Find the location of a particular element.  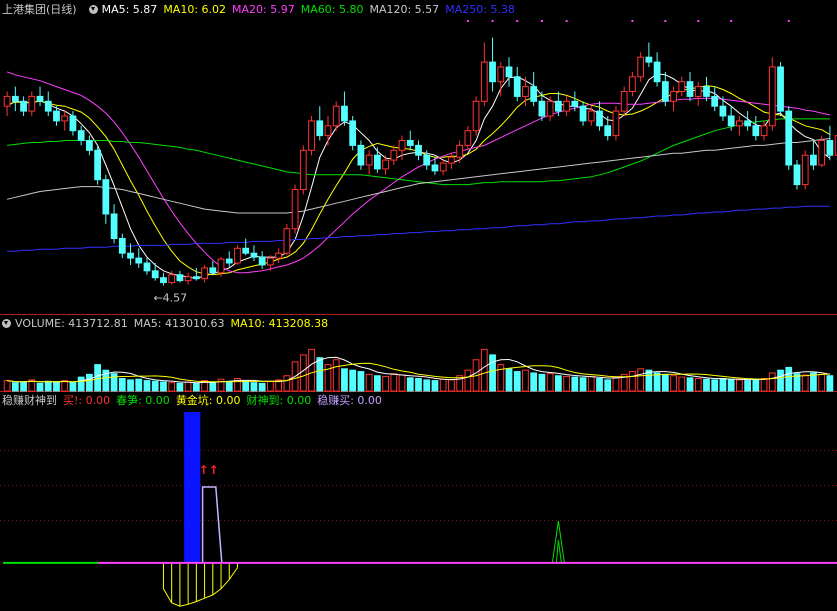

chart-title: 上港集团(日线) is located at coordinates (39, 9).